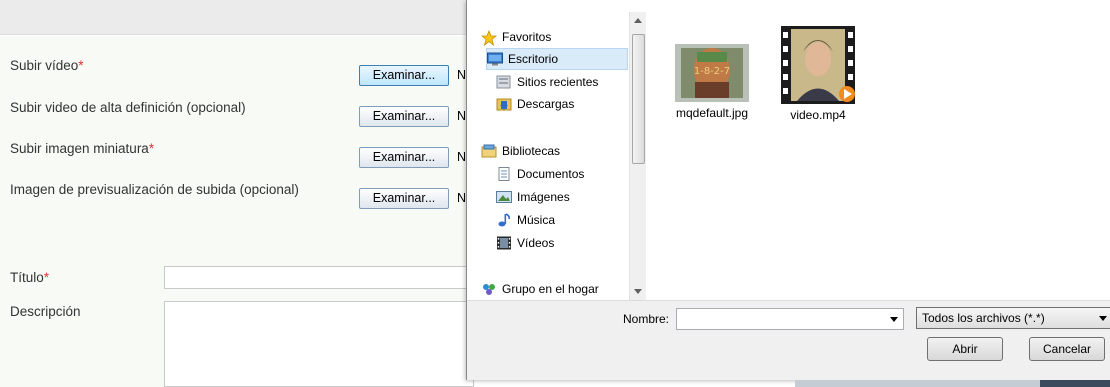 Image resolution: width=1110 pixels, height=387 pixels. I want to click on nav-documents: Documentos, so click(572, 174).